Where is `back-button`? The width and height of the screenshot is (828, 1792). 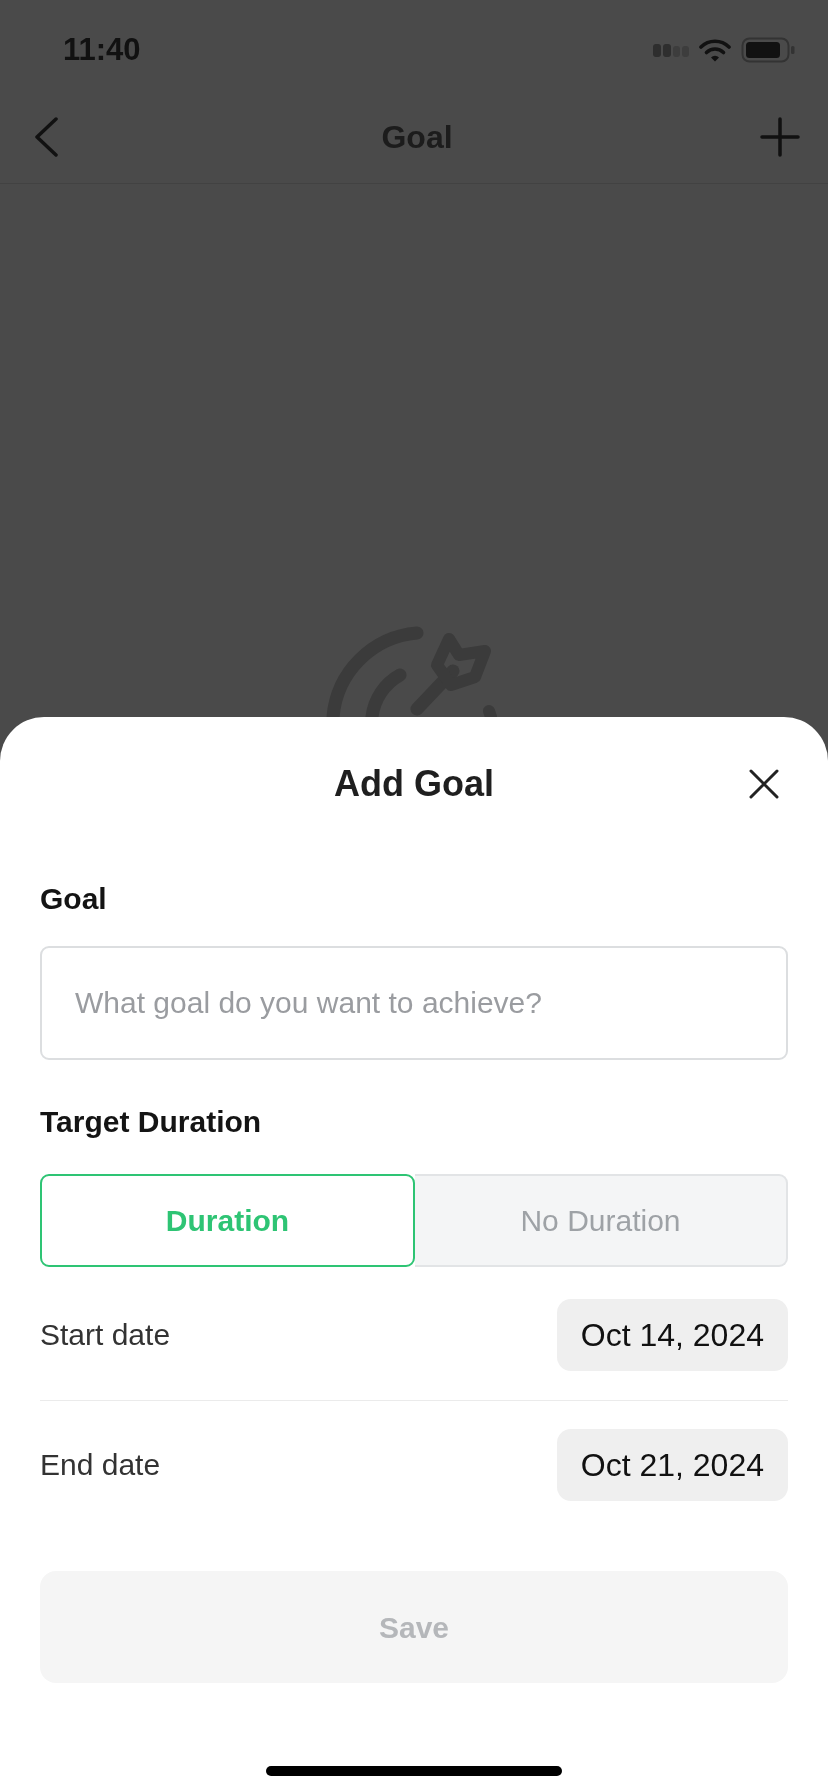 back-button is located at coordinates (46, 136).